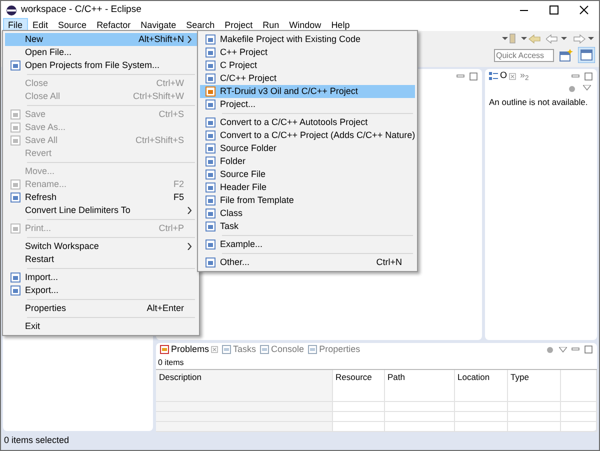  What do you see at coordinates (81, 9) in the screenshot?
I see `window-title: workspace - C/C++ - Eclipse` at bounding box center [81, 9].